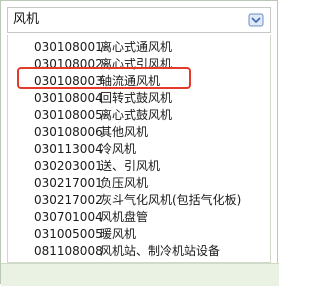  What do you see at coordinates (68, 166) in the screenshot?
I see `item-code: 030203001` at bounding box center [68, 166].